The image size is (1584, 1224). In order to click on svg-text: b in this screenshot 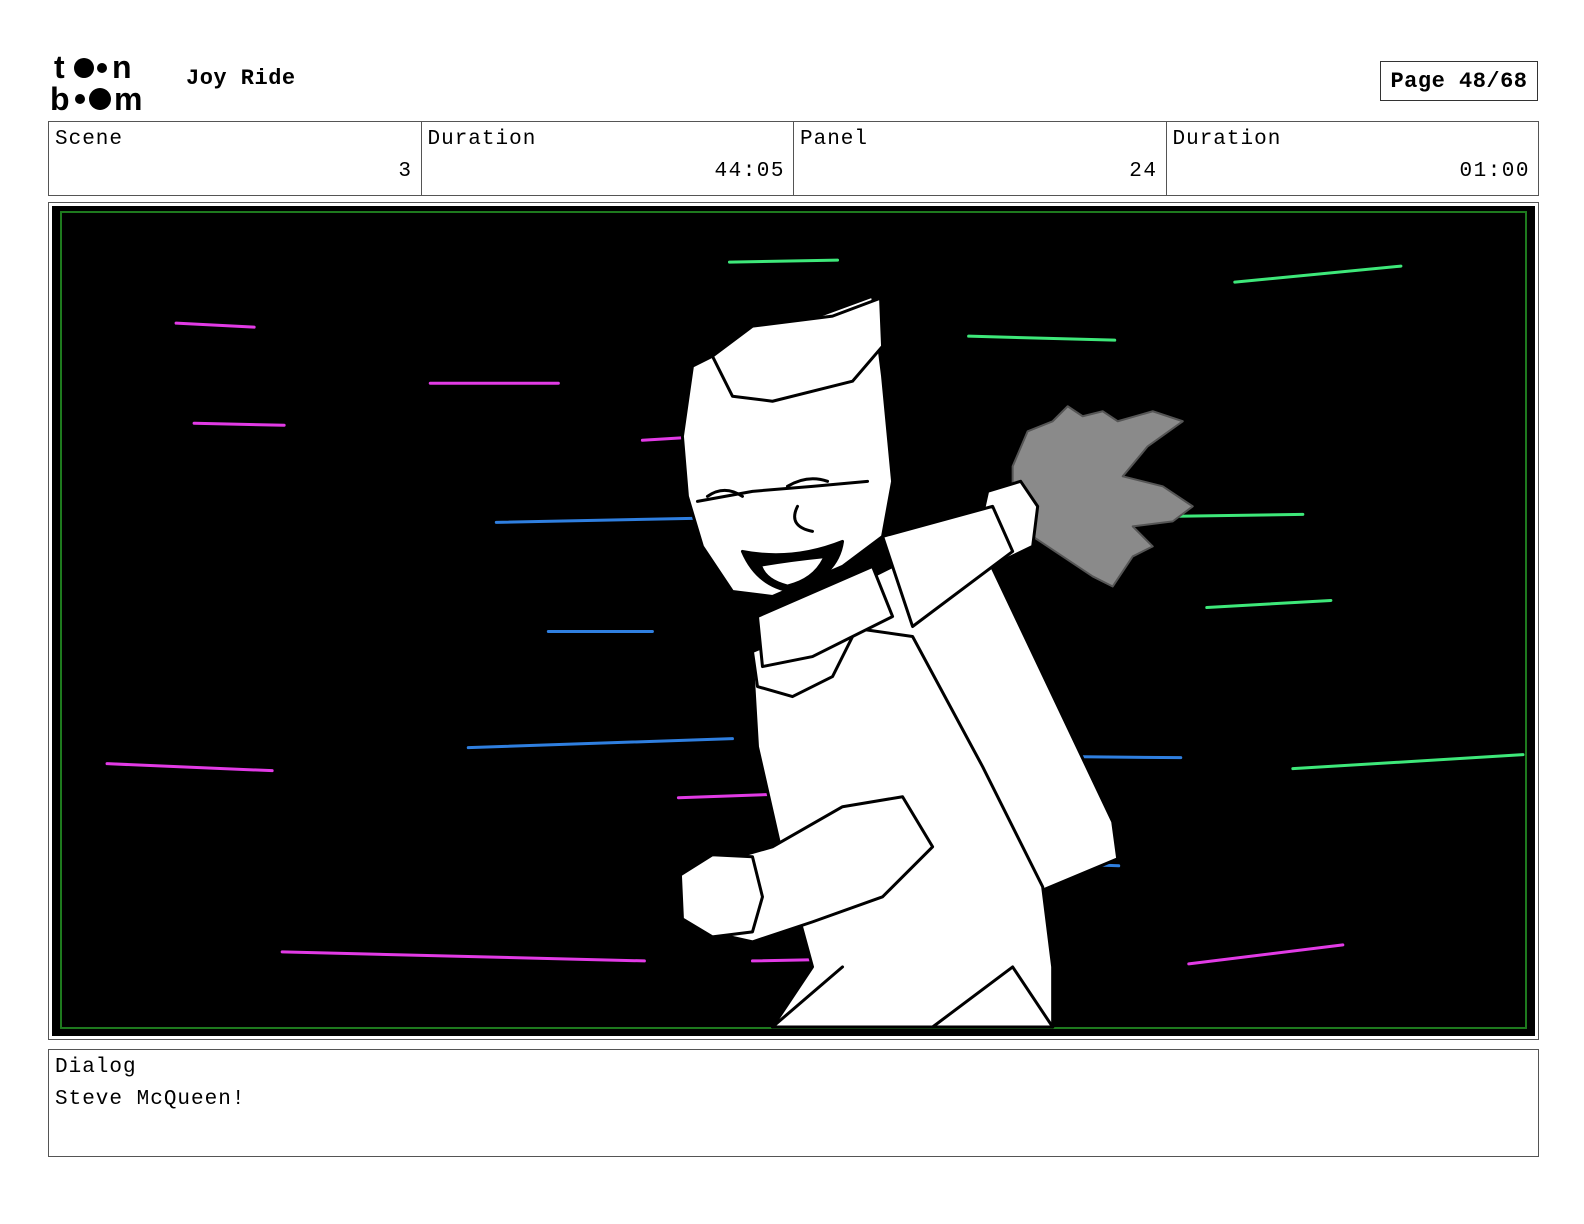, I will do `click(60, 97)`.